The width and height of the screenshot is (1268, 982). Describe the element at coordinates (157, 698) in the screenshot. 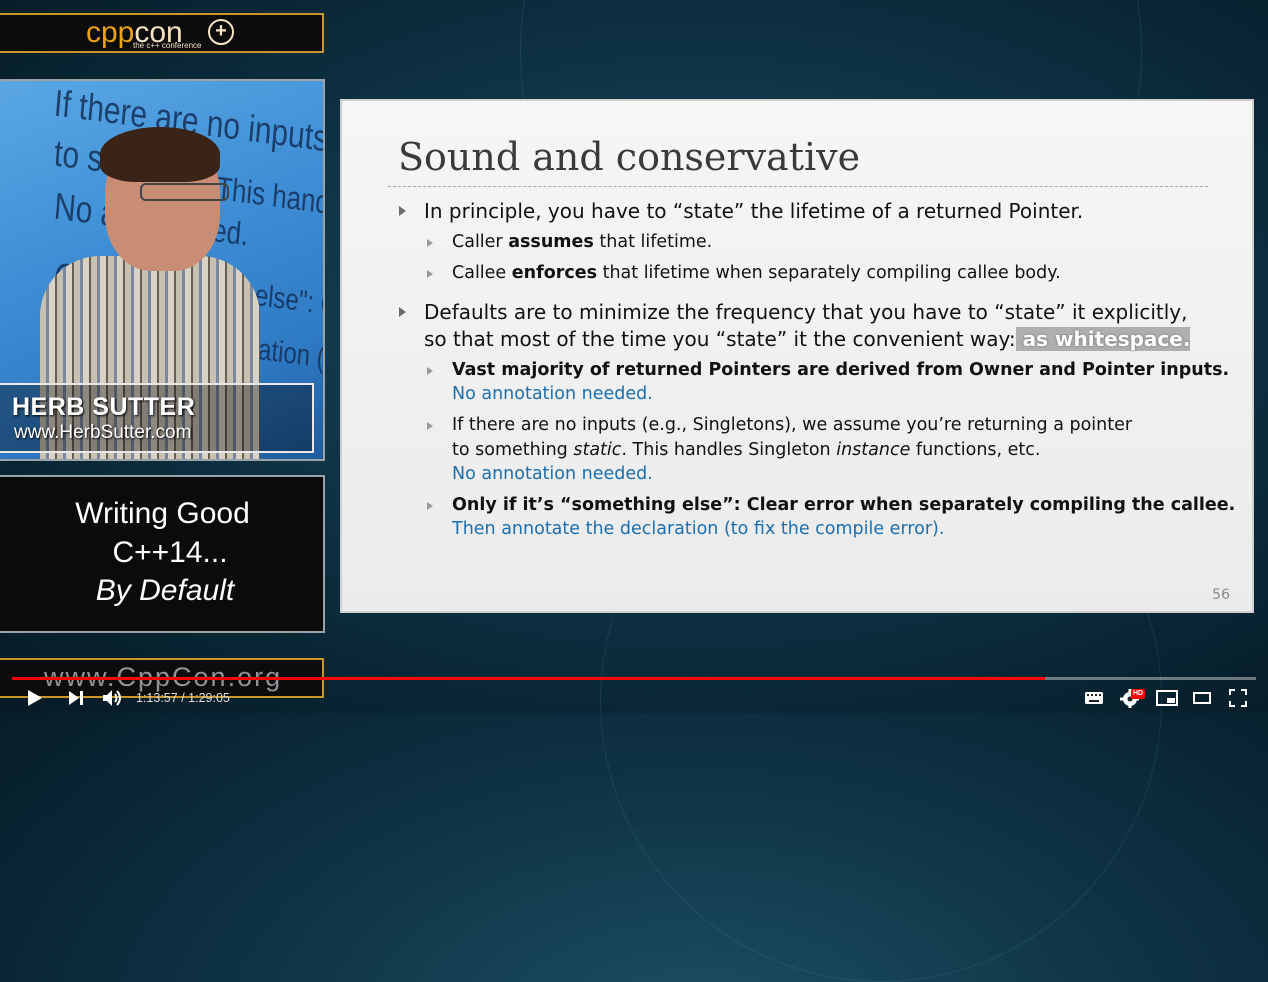

I see `current-time: 1:13:57` at that location.